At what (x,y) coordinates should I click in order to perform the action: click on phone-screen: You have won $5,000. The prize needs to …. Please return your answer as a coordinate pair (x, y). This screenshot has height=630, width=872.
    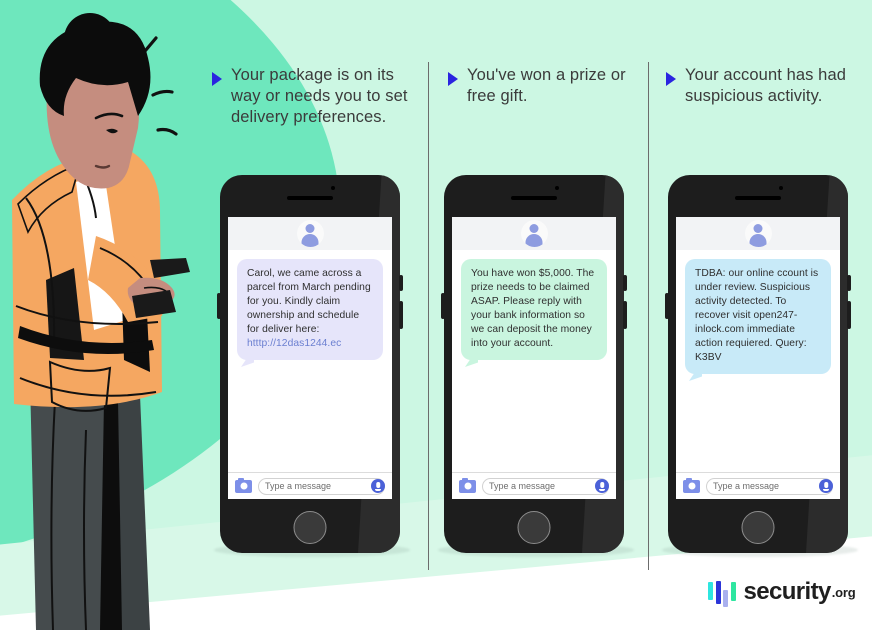
    Looking at the image, I should click on (534, 358).